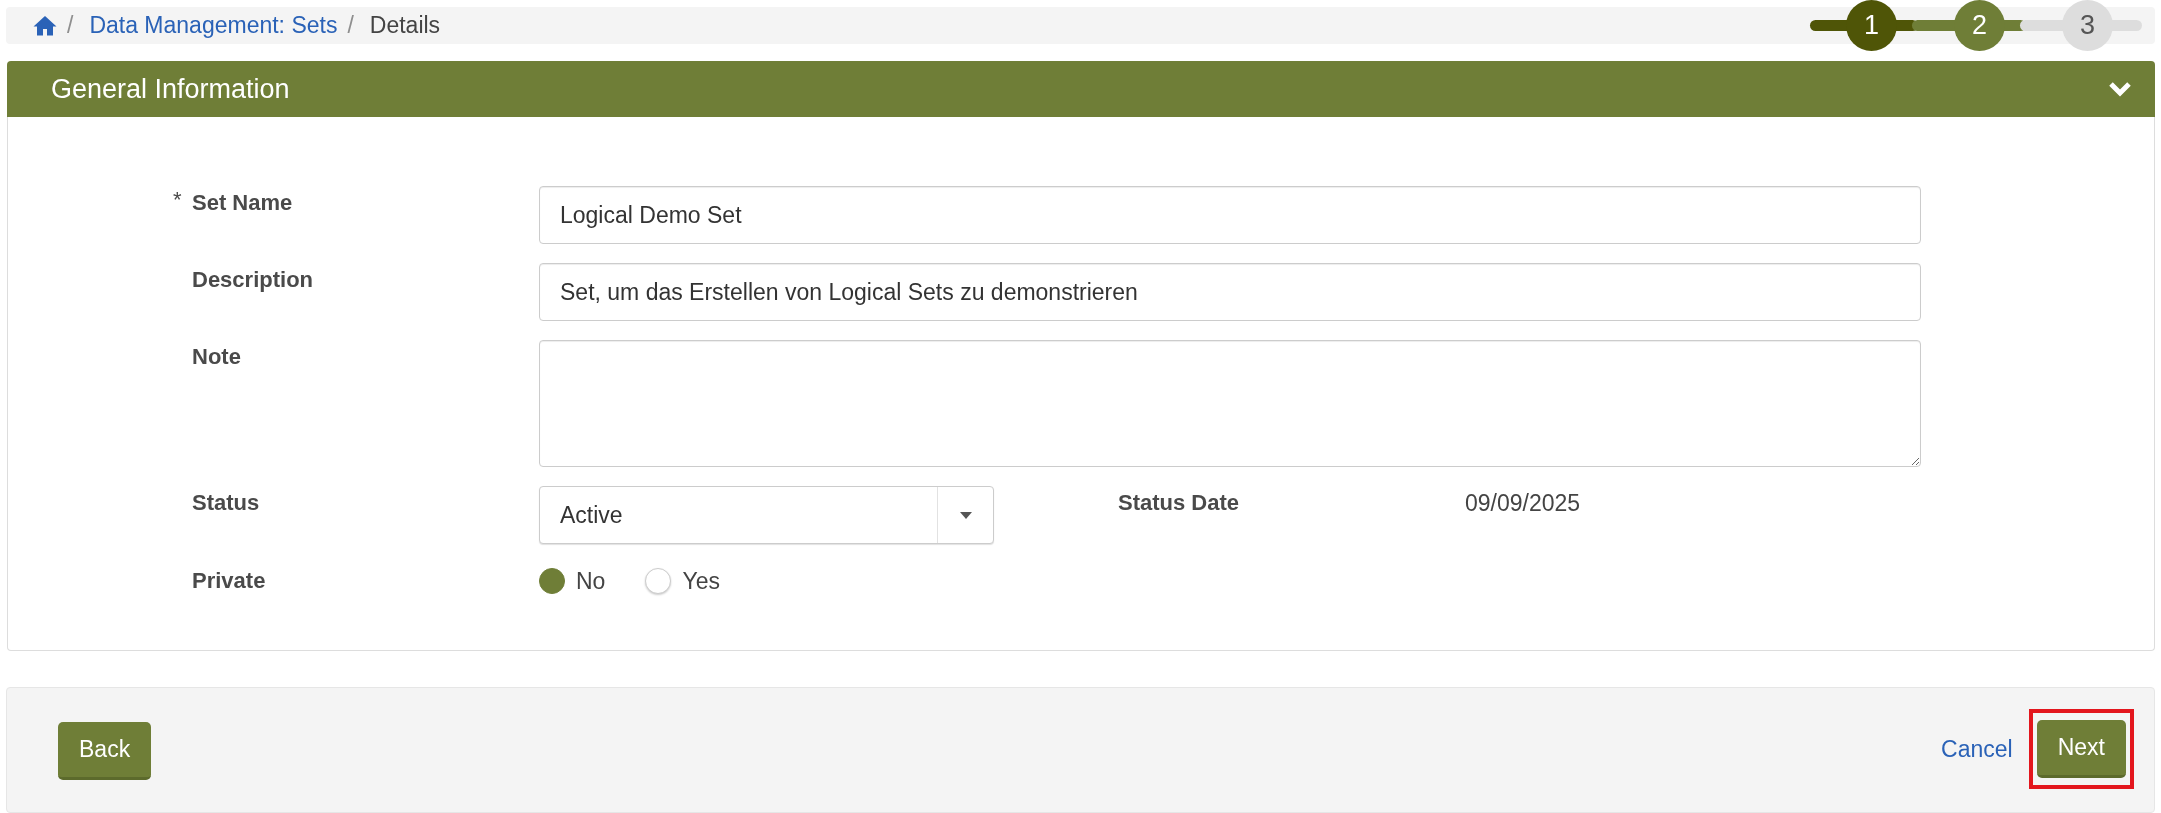 Image resolution: width=2161 pixels, height=813 pixels. What do you see at coordinates (242, 203) in the screenshot?
I see `field-label: Set Name` at bounding box center [242, 203].